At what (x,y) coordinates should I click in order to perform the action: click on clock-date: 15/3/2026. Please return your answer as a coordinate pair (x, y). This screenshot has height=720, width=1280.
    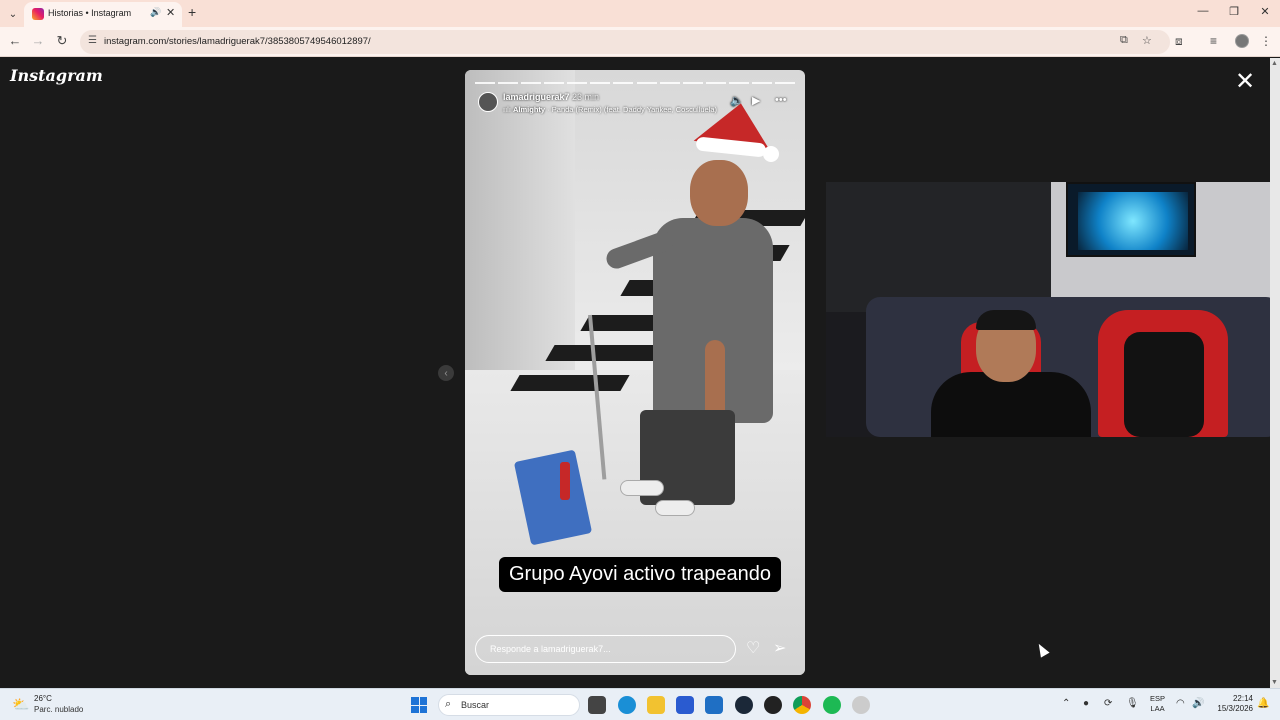
    Looking at the image, I should click on (1235, 708).